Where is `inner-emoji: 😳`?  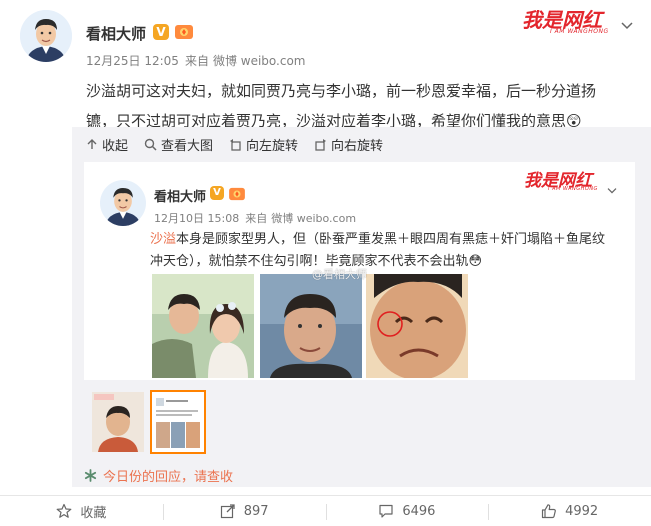 inner-emoji: 😳 is located at coordinates (475, 261).